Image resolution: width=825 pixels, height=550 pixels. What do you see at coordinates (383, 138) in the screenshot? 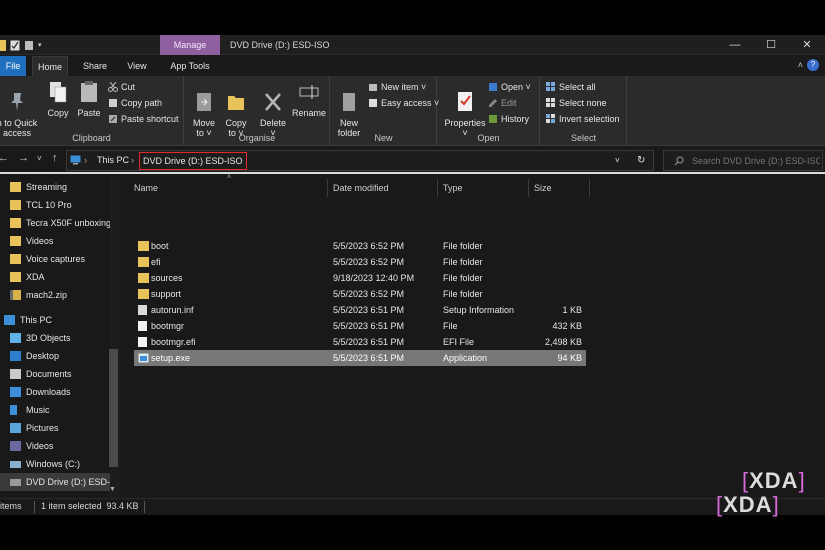
I see `new-label: New` at bounding box center [383, 138].